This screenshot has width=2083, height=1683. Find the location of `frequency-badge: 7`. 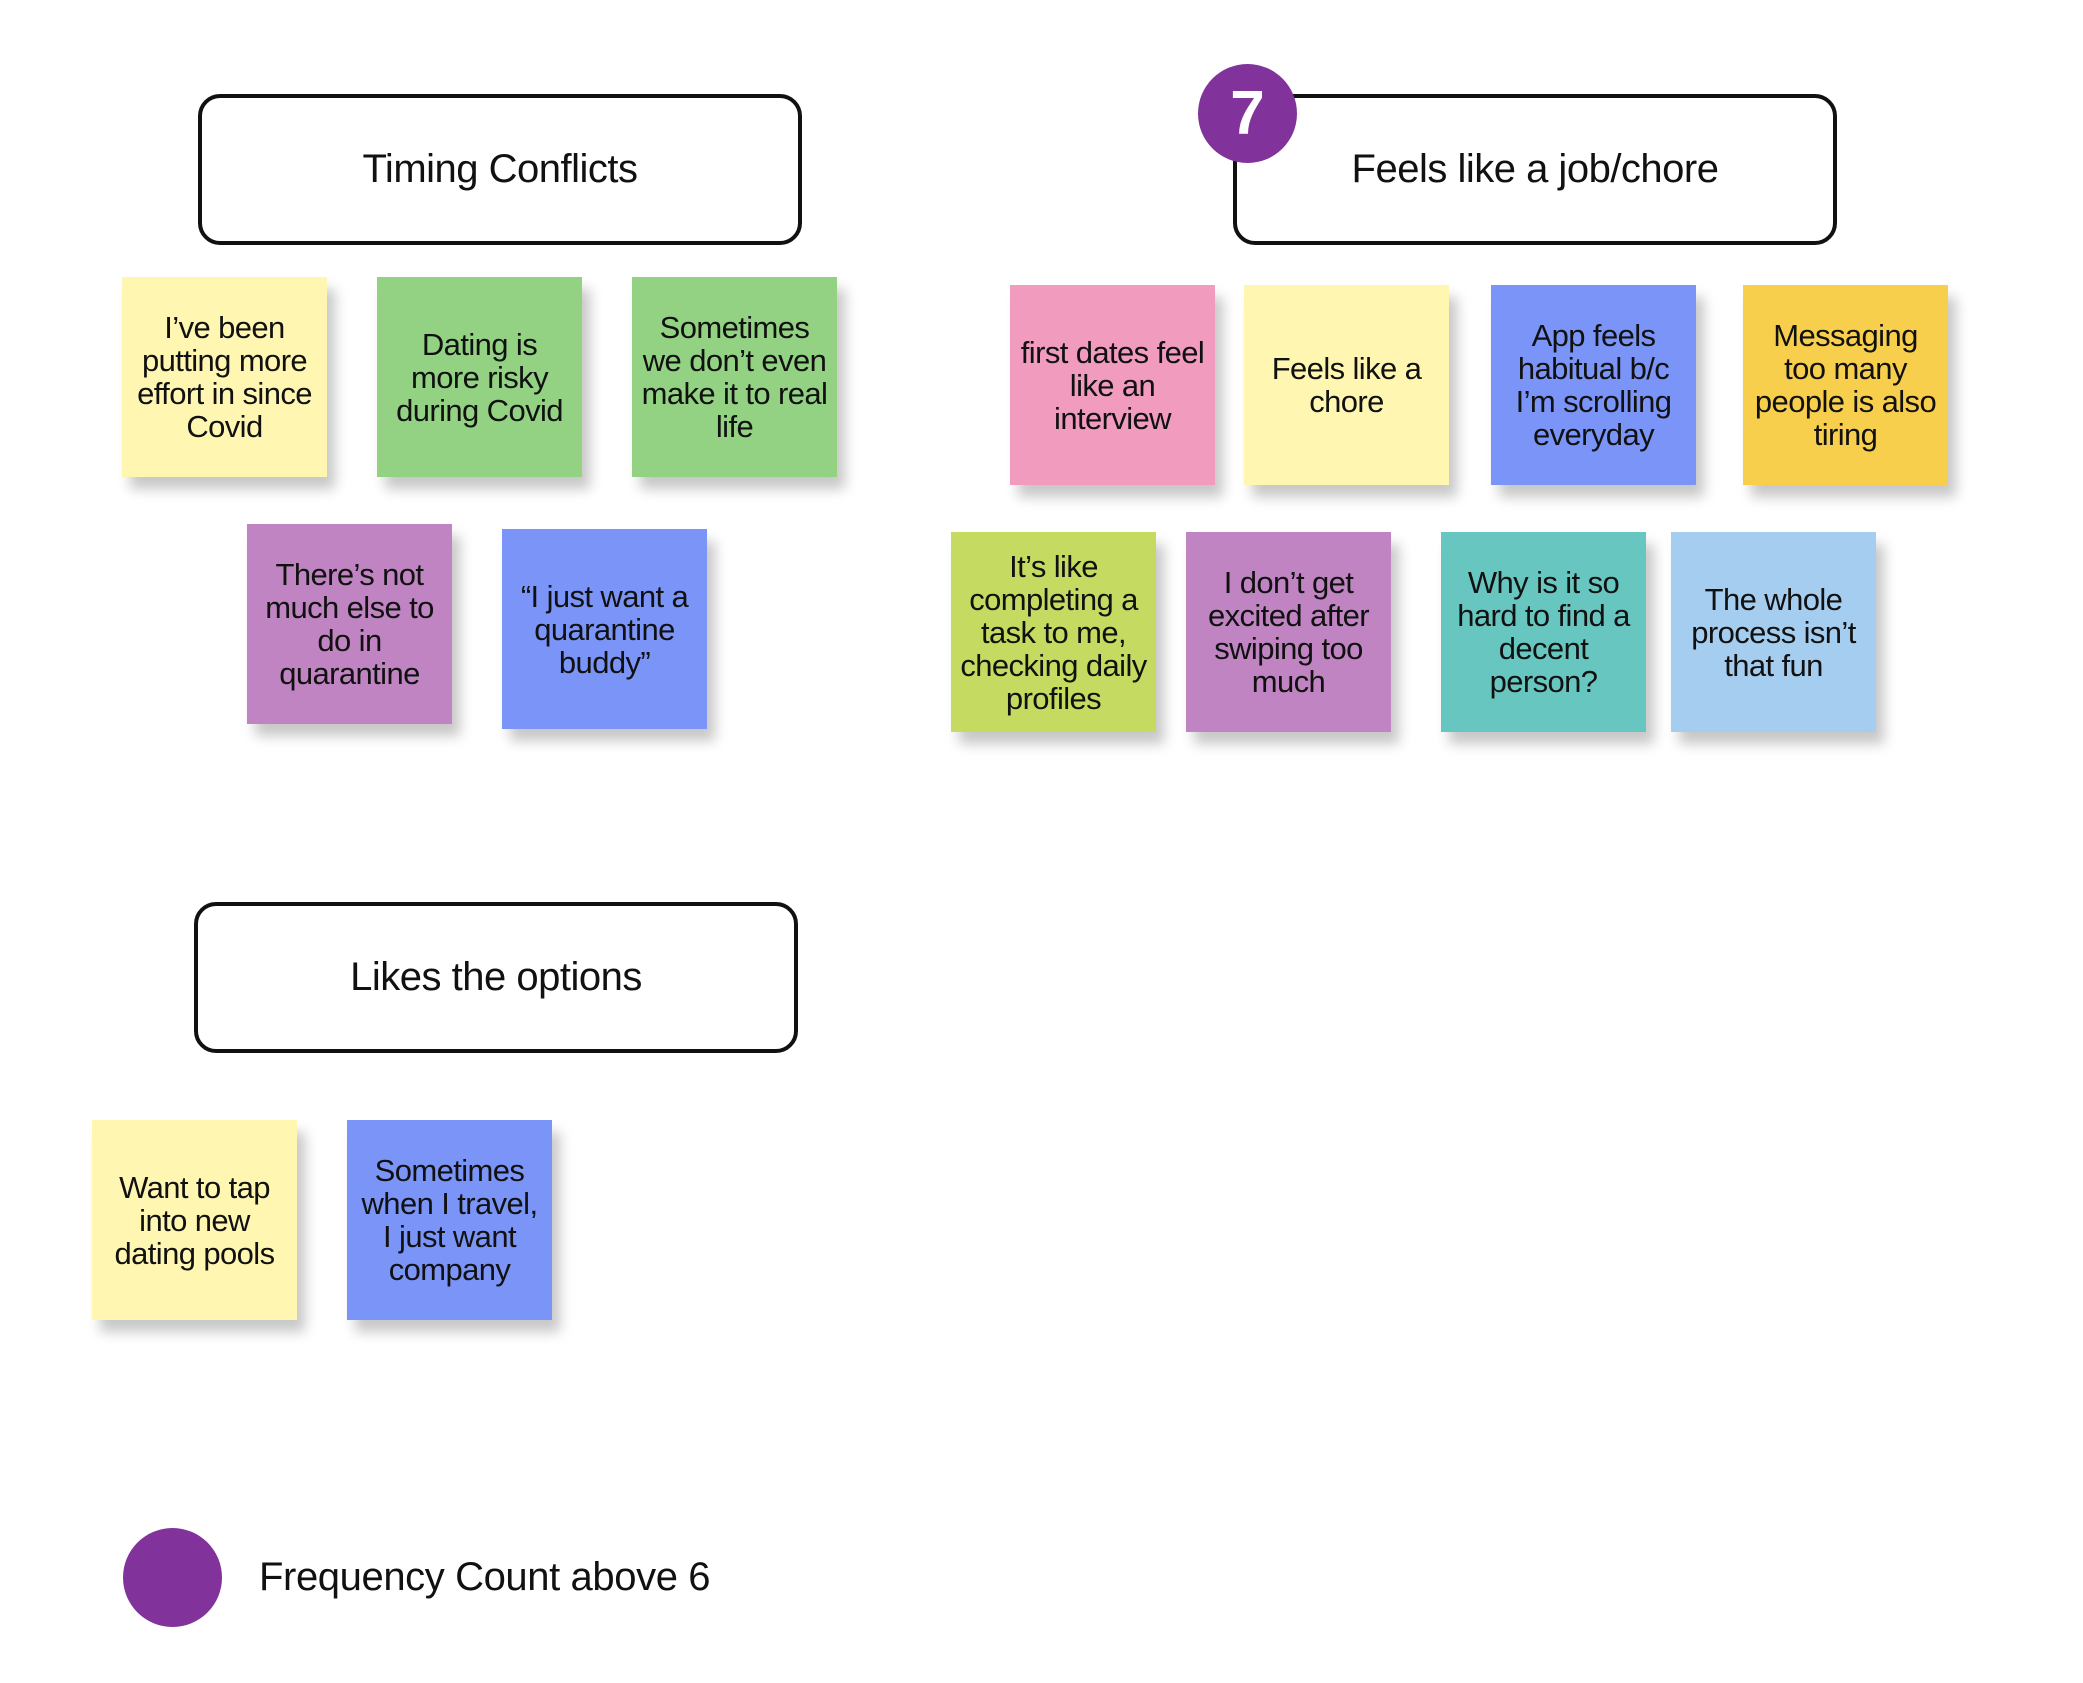

frequency-badge: 7 is located at coordinates (1247, 113).